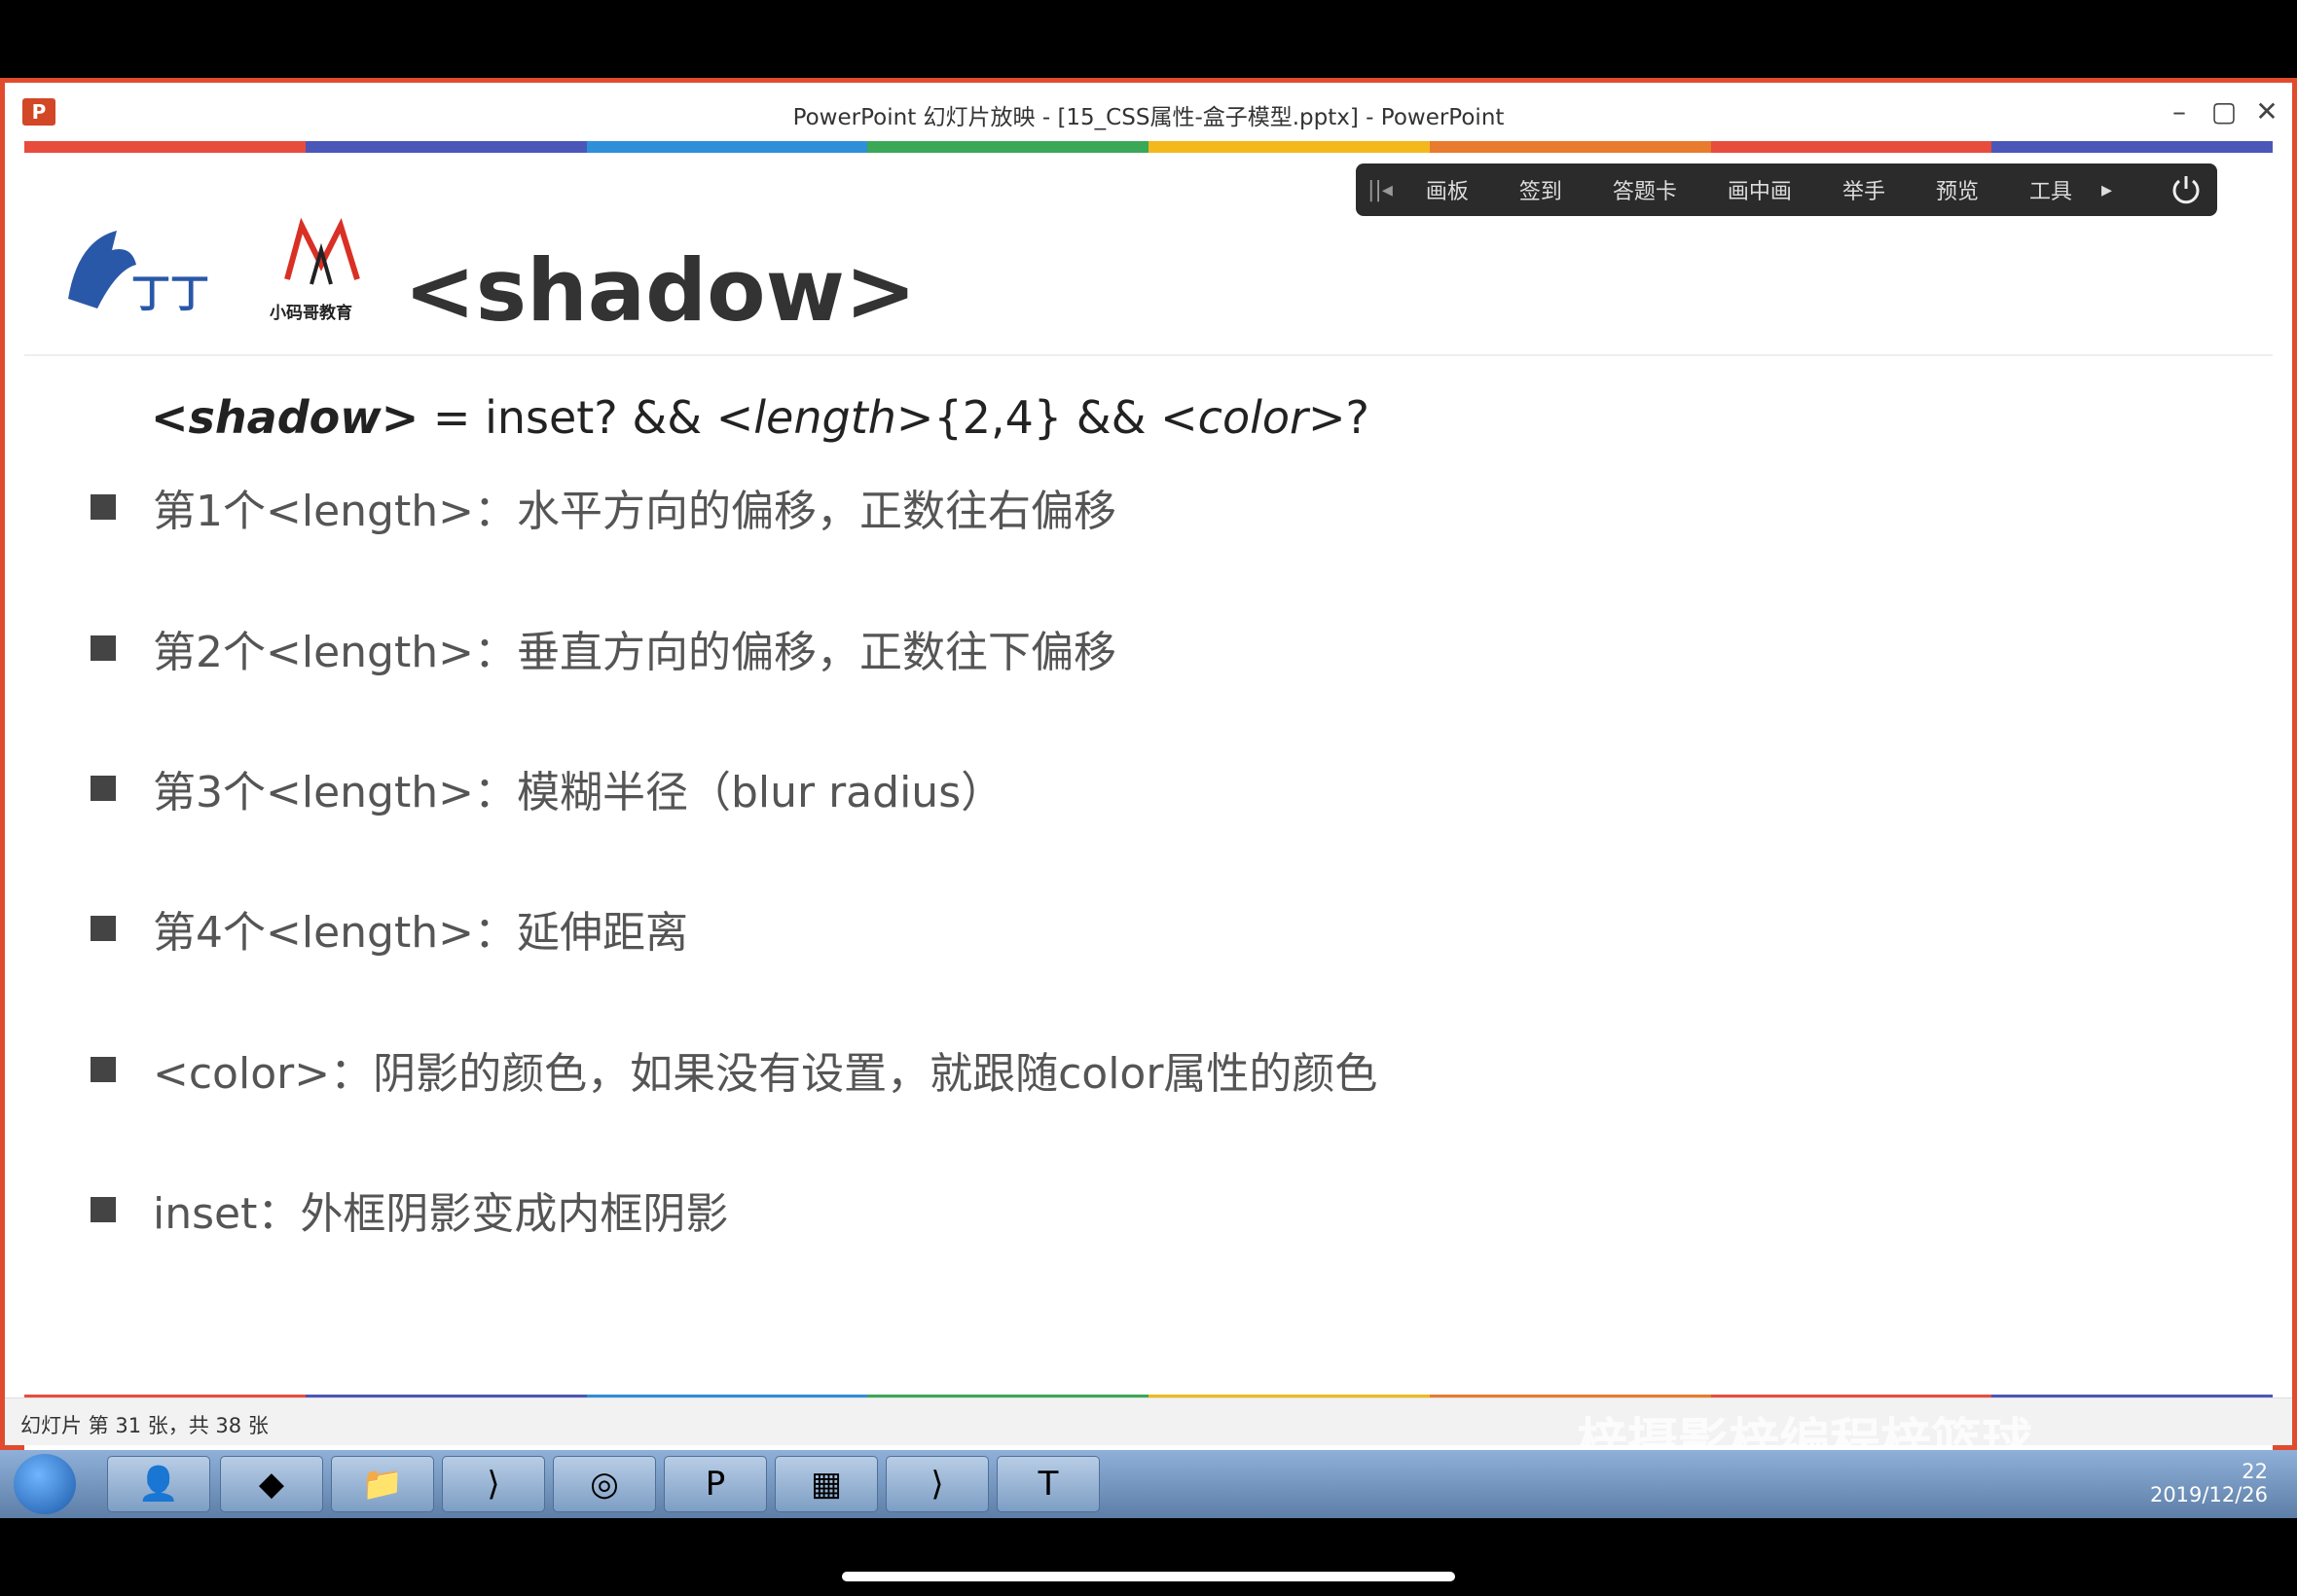  Describe the element at coordinates (1148, 1484) in the screenshot. I see `windows-taskbar: 👤 ◆ 📁 ⟩ ◎ P ▦ ⟩ T 22 2019/12/26` at that location.